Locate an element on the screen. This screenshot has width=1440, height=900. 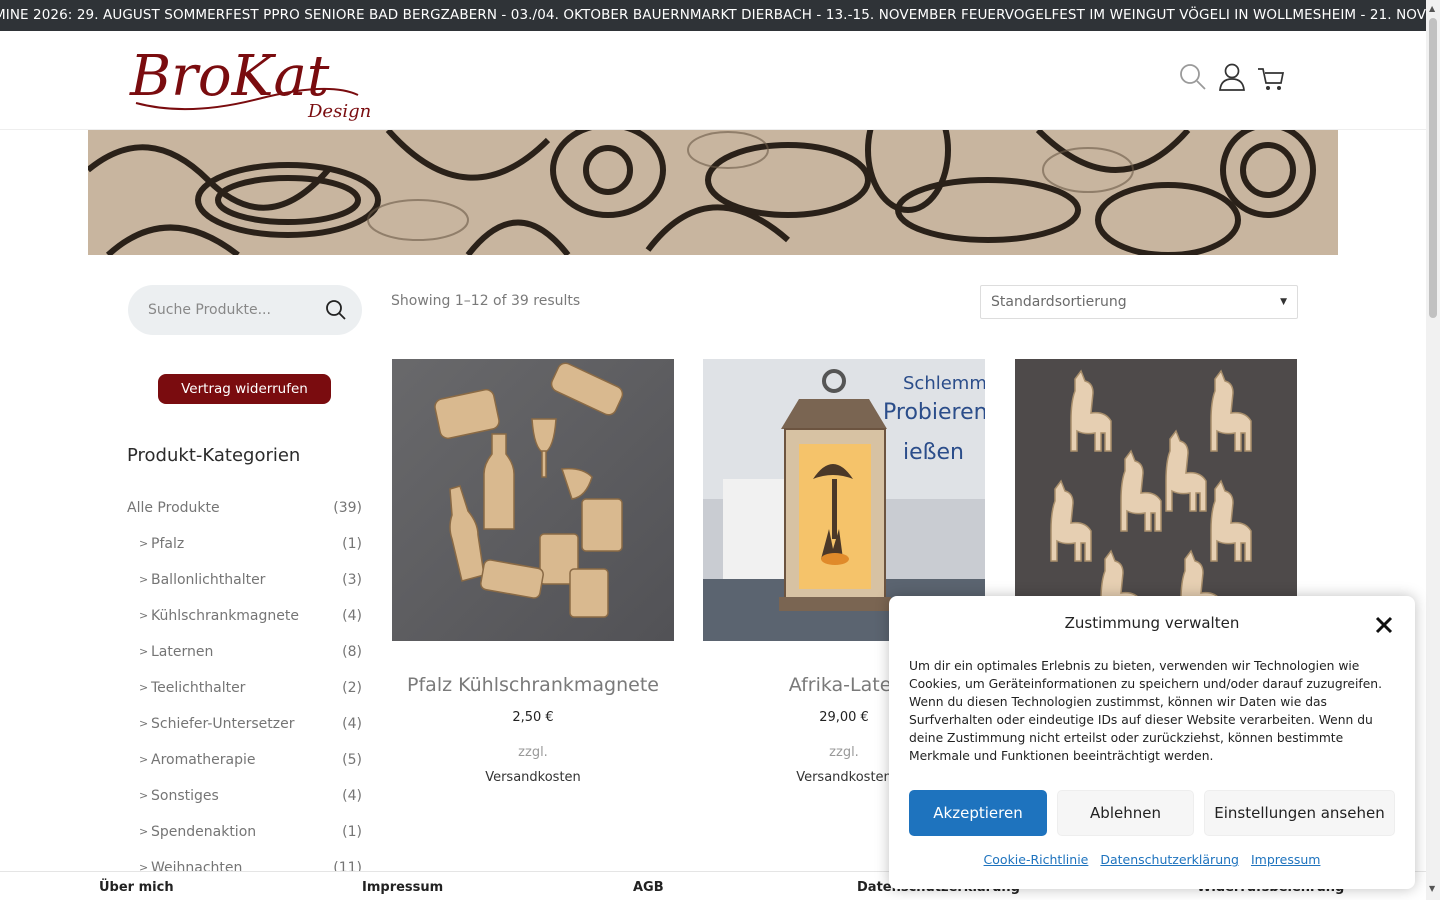
category-item-pfalz: > Pfalz (1) is located at coordinates (244, 544).